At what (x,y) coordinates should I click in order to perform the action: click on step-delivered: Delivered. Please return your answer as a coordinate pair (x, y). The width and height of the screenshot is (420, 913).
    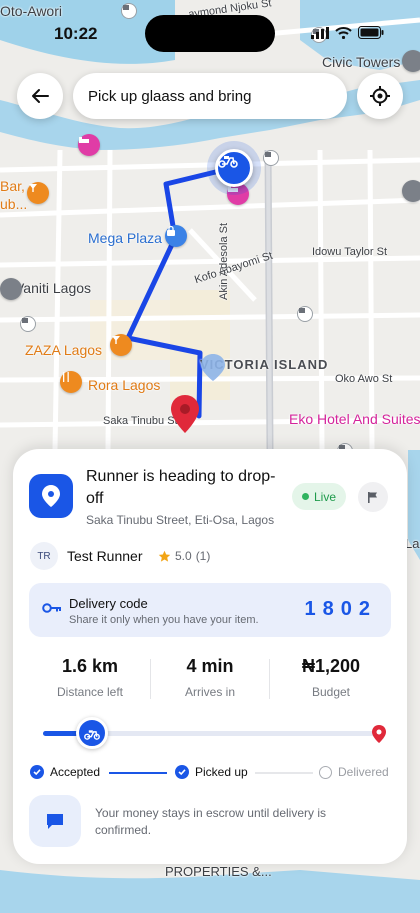
    Looking at the image, I should click on (354, 772).